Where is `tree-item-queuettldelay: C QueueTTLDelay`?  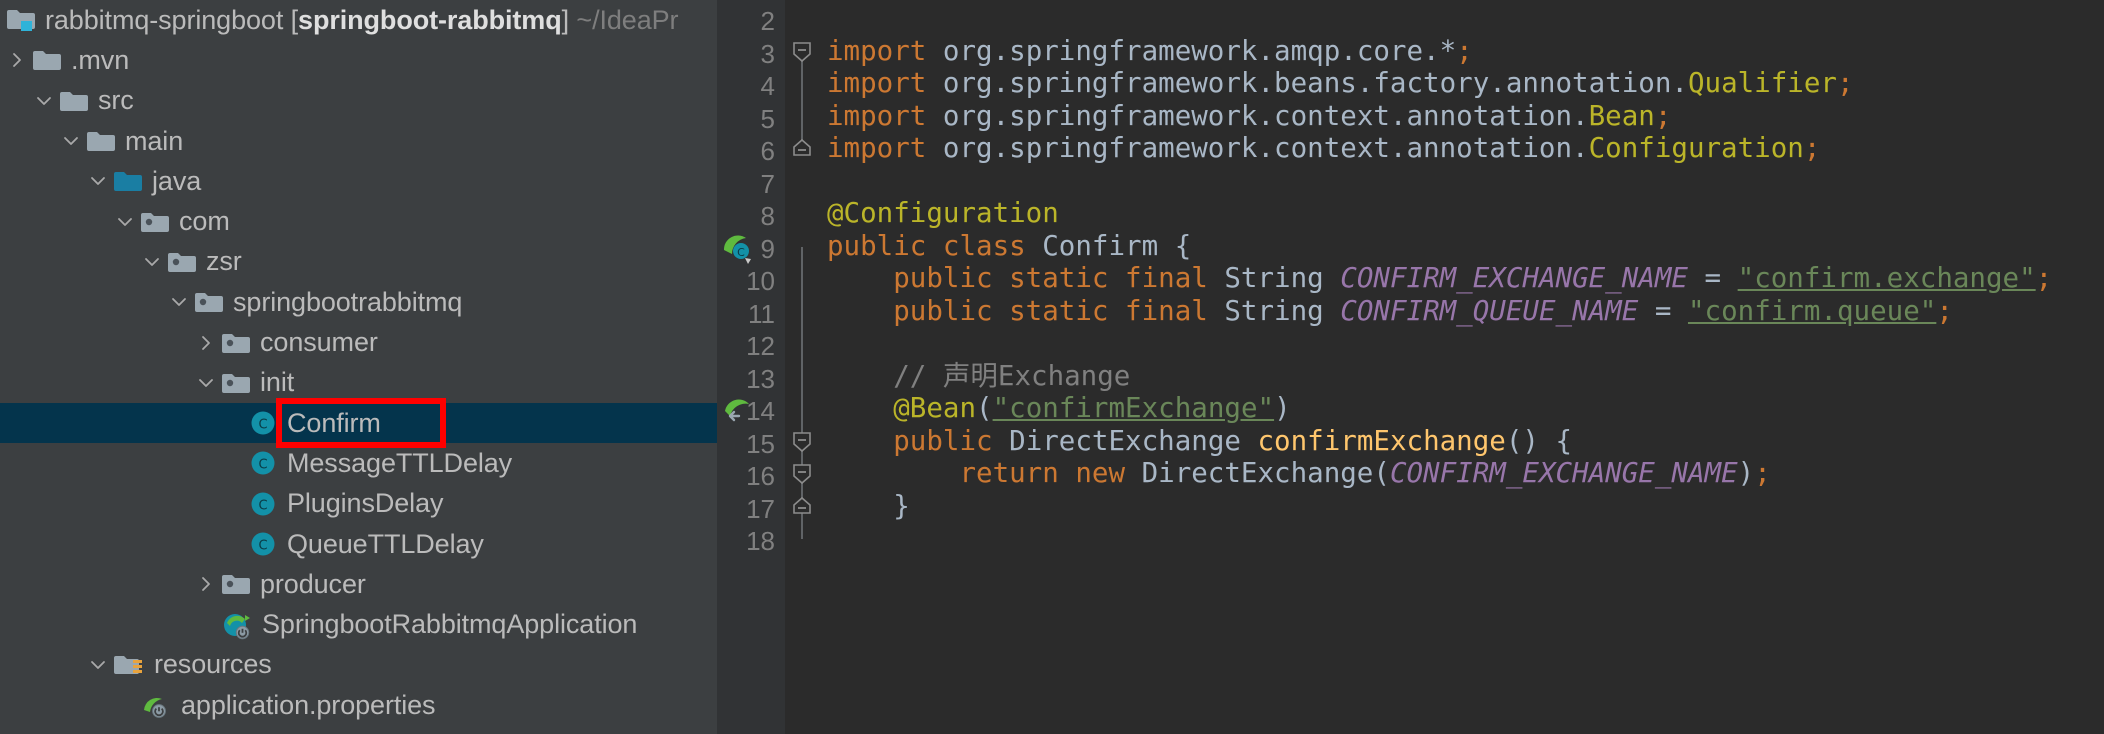
tree-item-queuettldelay: C QueueTTLDelay is located at coordinates (358, 544).